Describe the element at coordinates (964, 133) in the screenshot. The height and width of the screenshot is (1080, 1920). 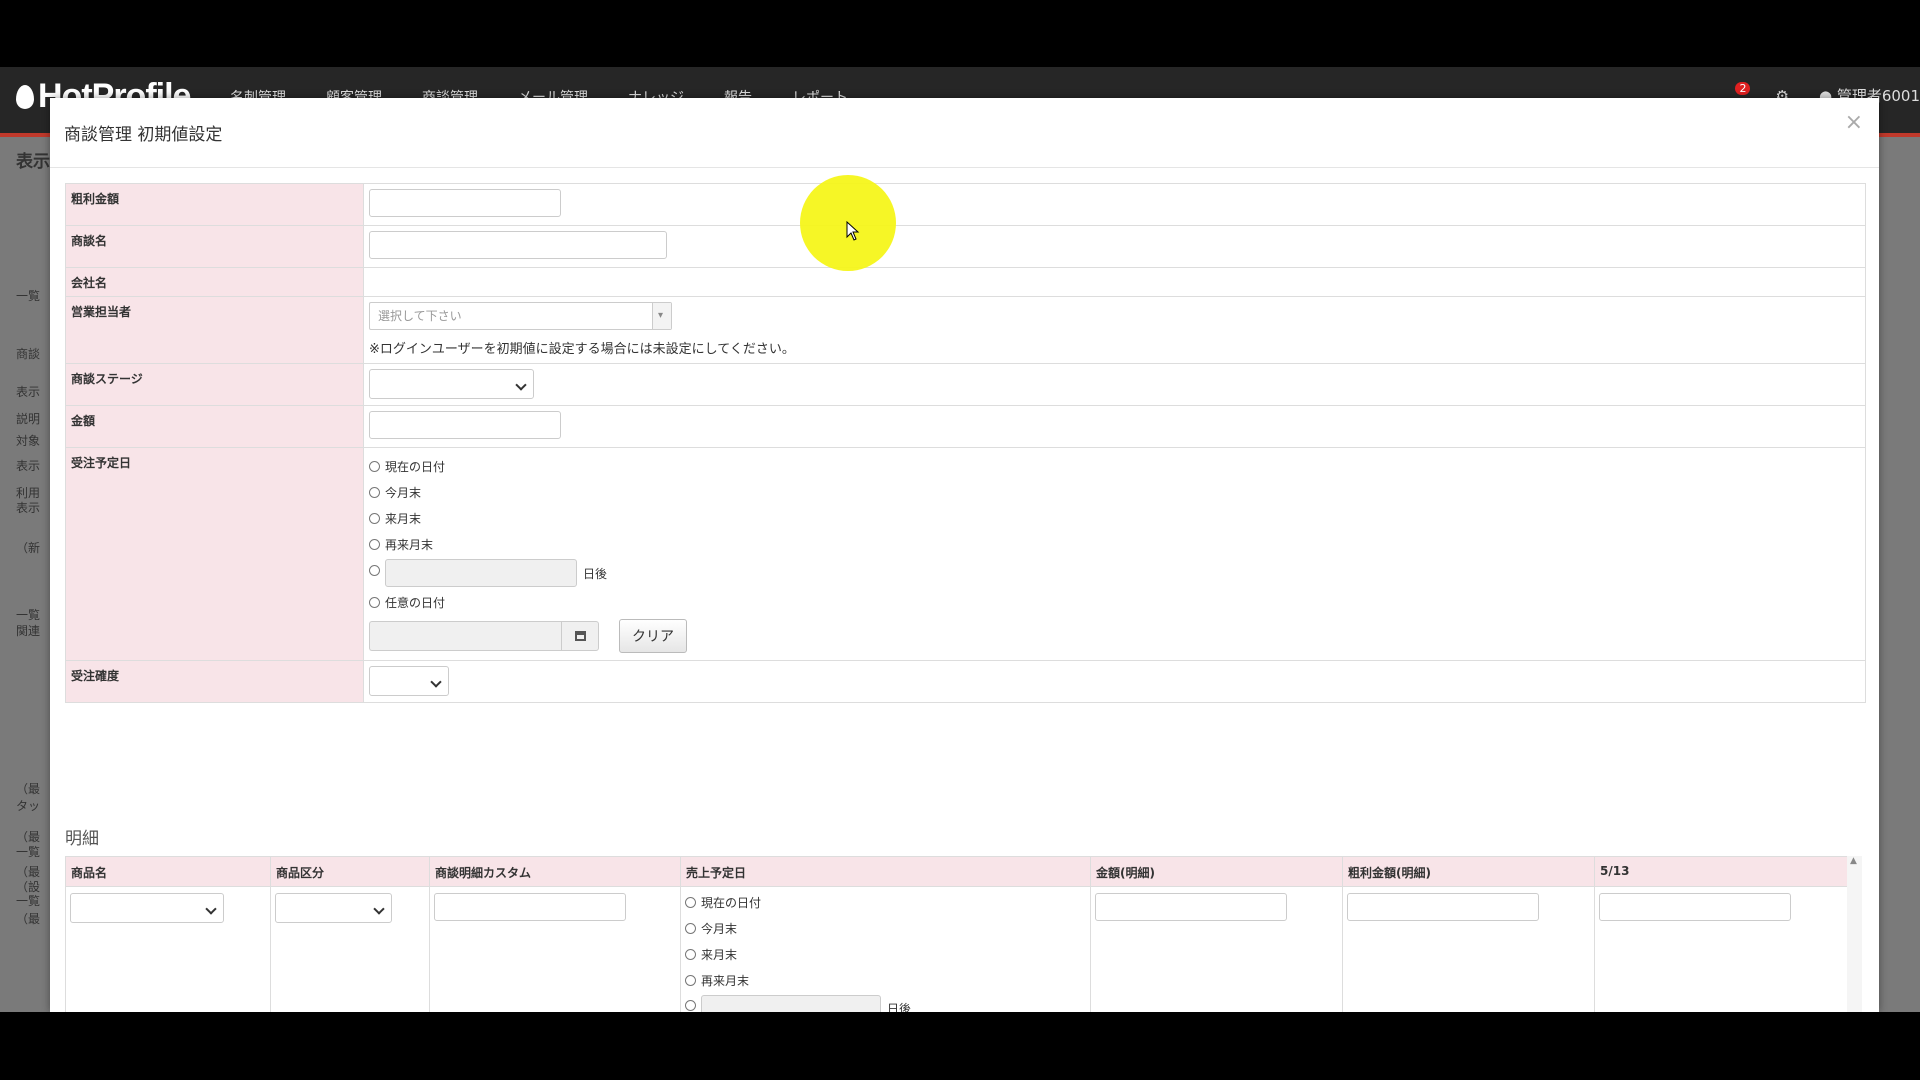
I see `modal-header: 商談管理 初期値設定 ×` at that location.